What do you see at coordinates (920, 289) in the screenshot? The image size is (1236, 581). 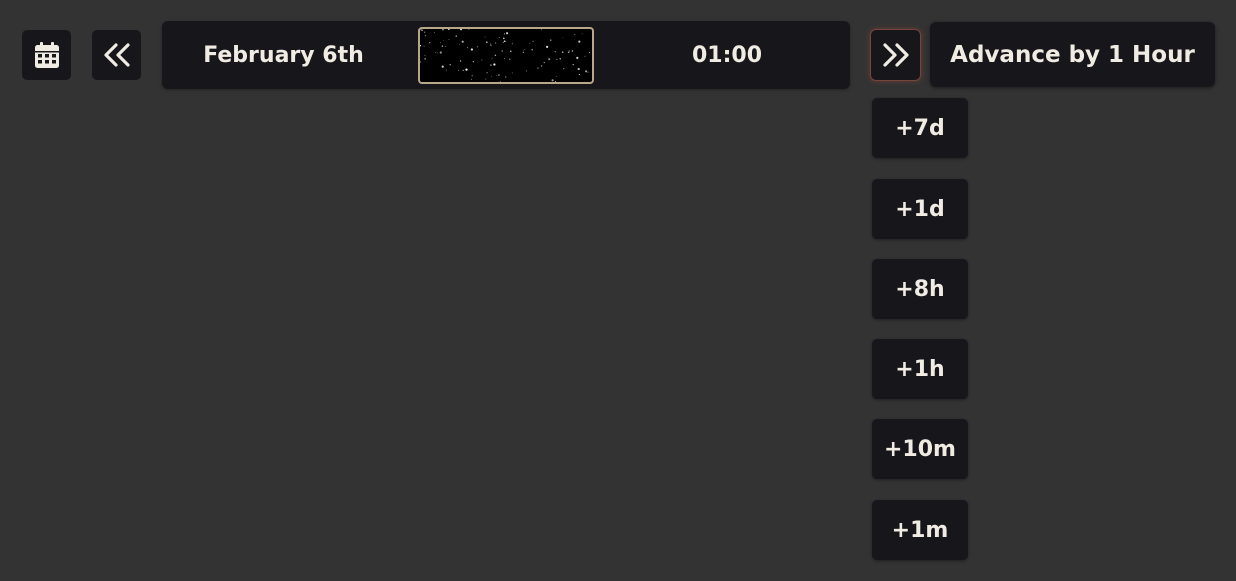 I see `step-button-8h: +8h` at bounding box center [920, 289].